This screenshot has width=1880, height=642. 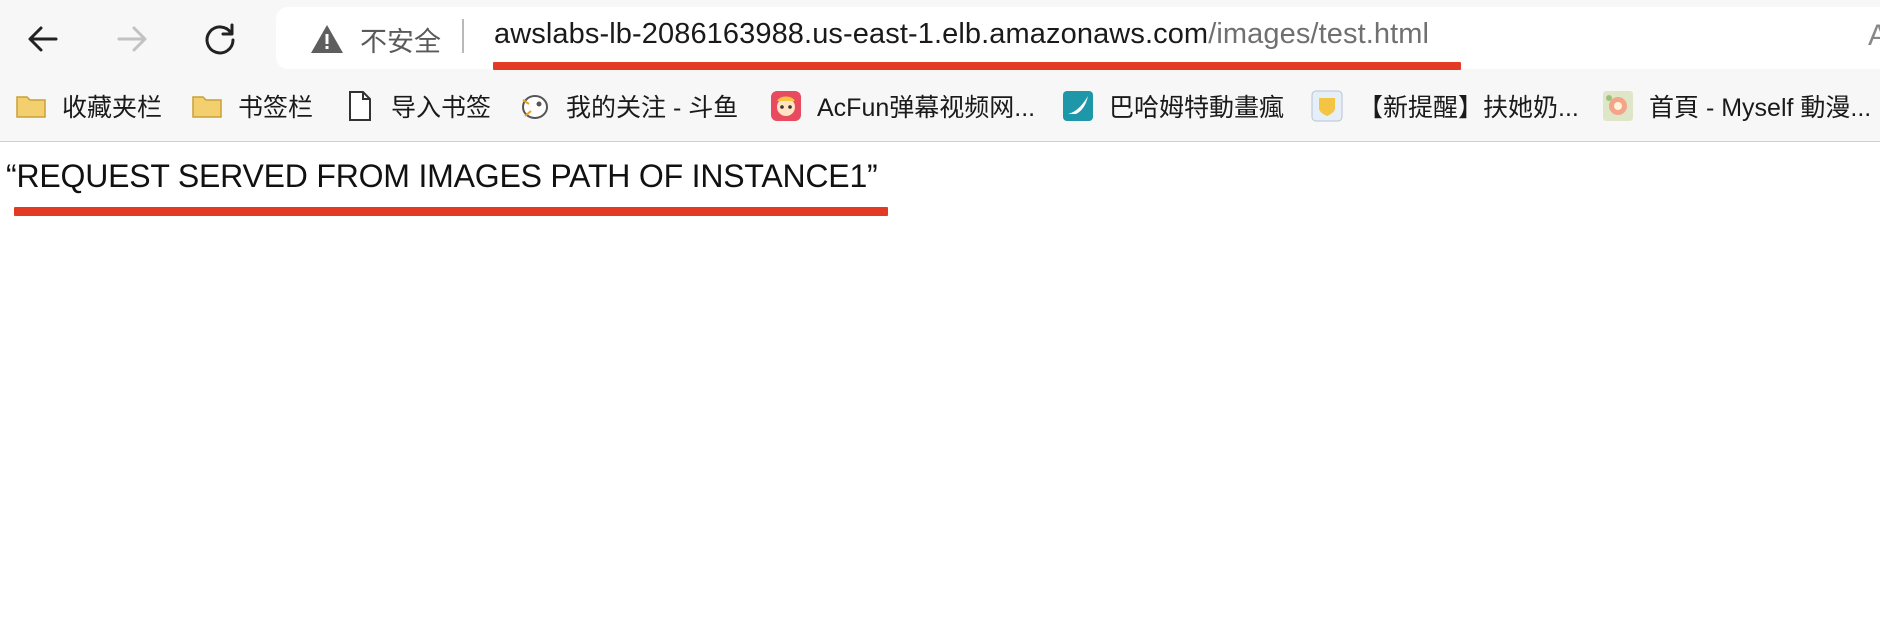 I want to click on reload-icon, so click(x=220, y=39).